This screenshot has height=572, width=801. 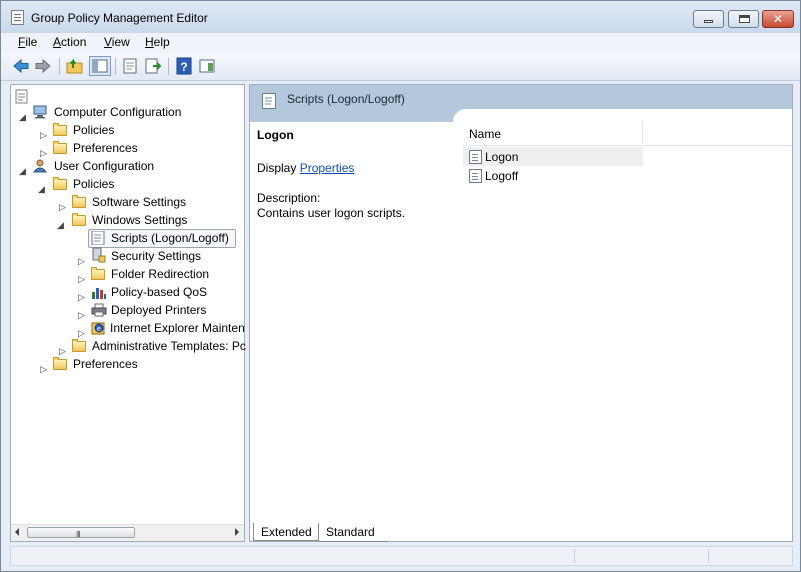 What do you see at coordinates (117, 42) in the screenshot?
I see `menu-view: View` at bounding box center [117, 42].